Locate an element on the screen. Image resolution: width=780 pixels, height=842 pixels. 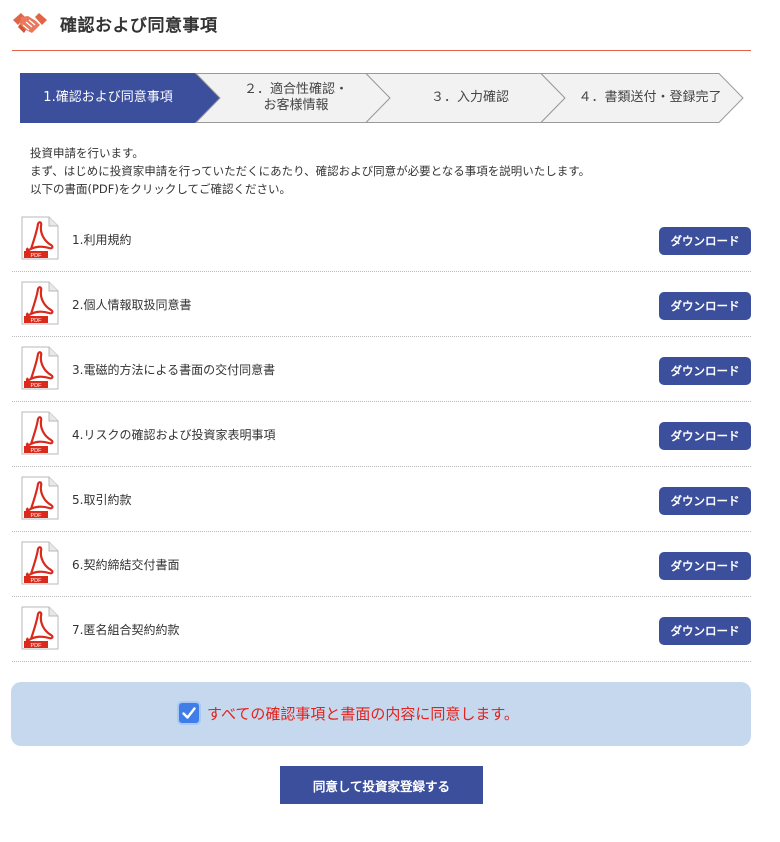
document-row-4: PDF 4.リスクの確認および投資家表明事項 ダウンロード is located at coordinates (381, 434).